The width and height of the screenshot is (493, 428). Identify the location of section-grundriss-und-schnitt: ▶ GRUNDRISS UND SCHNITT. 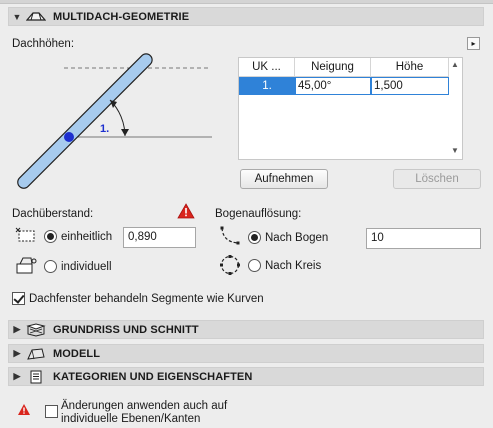
(246, 329).